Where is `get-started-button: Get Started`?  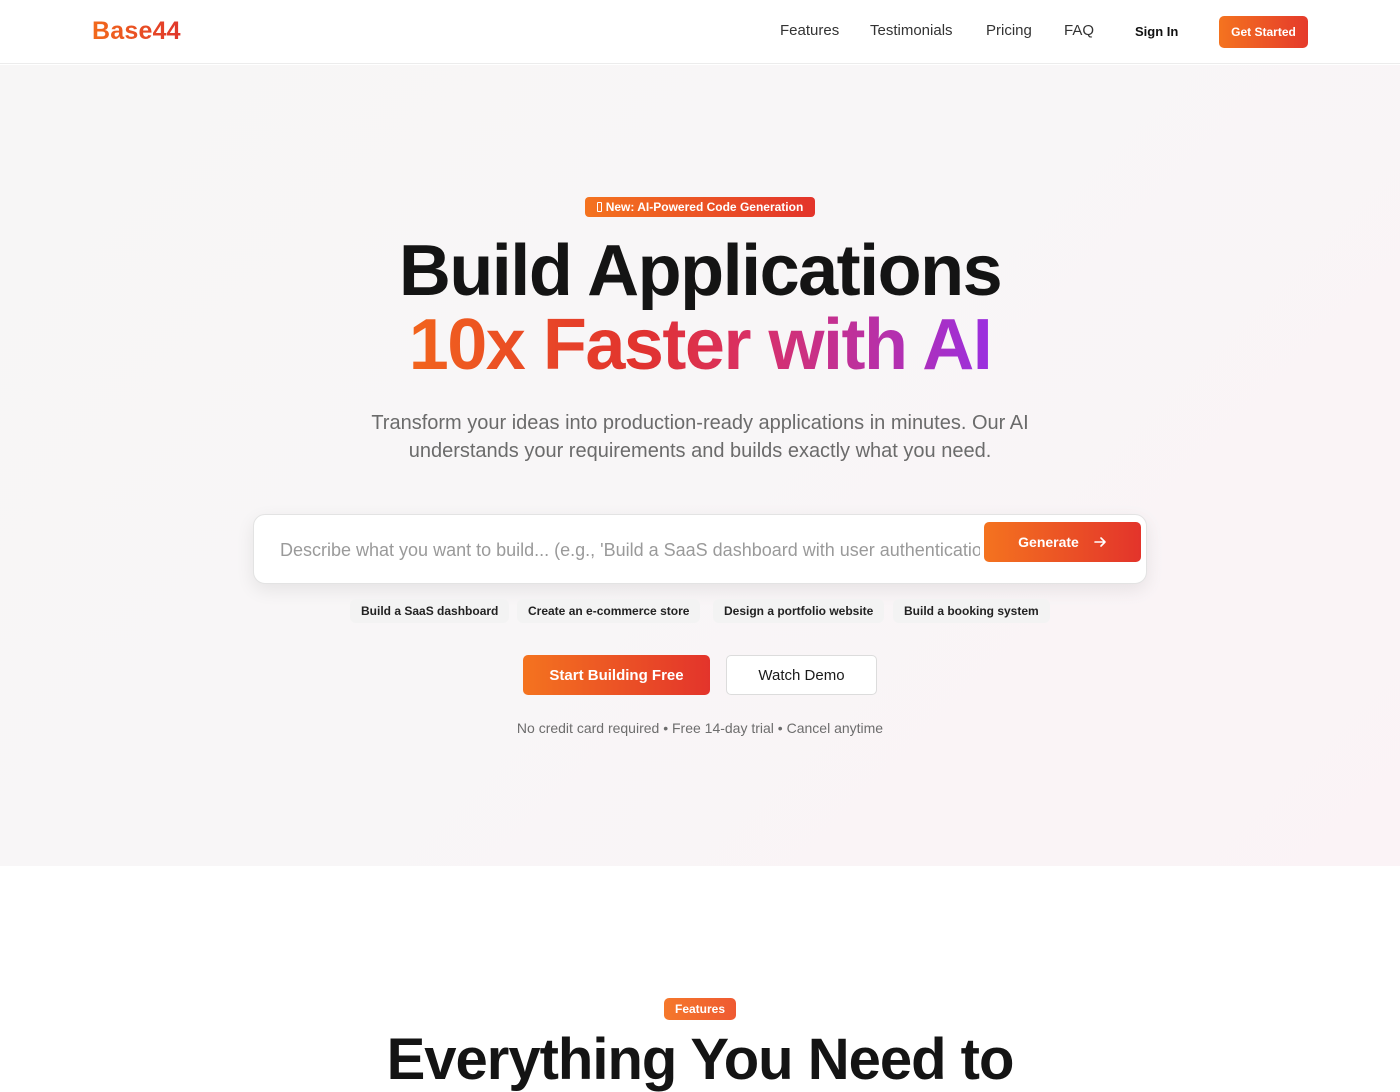 get-started-button: Get Started is located at coordinates (1263, 32).